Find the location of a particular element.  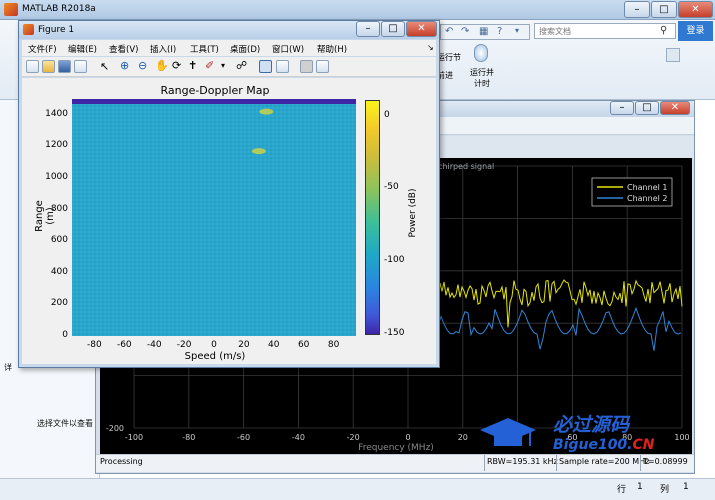

matlab-window-title: MATLAB R2018a is located at coordinates (59, 9).